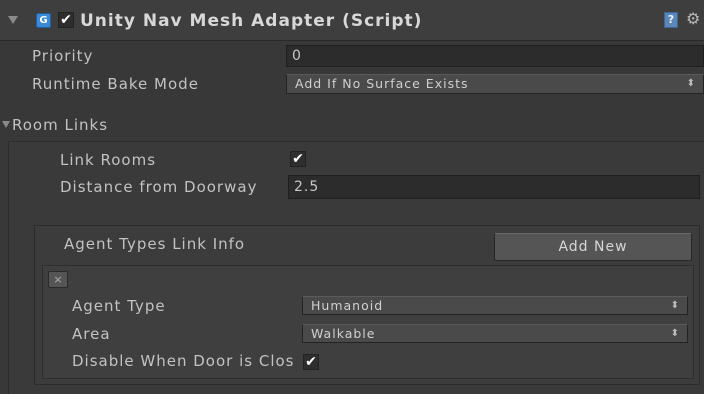  I want to click on runtime-bake-mode-value: Add If No Surface Exists, so click(382, 83).